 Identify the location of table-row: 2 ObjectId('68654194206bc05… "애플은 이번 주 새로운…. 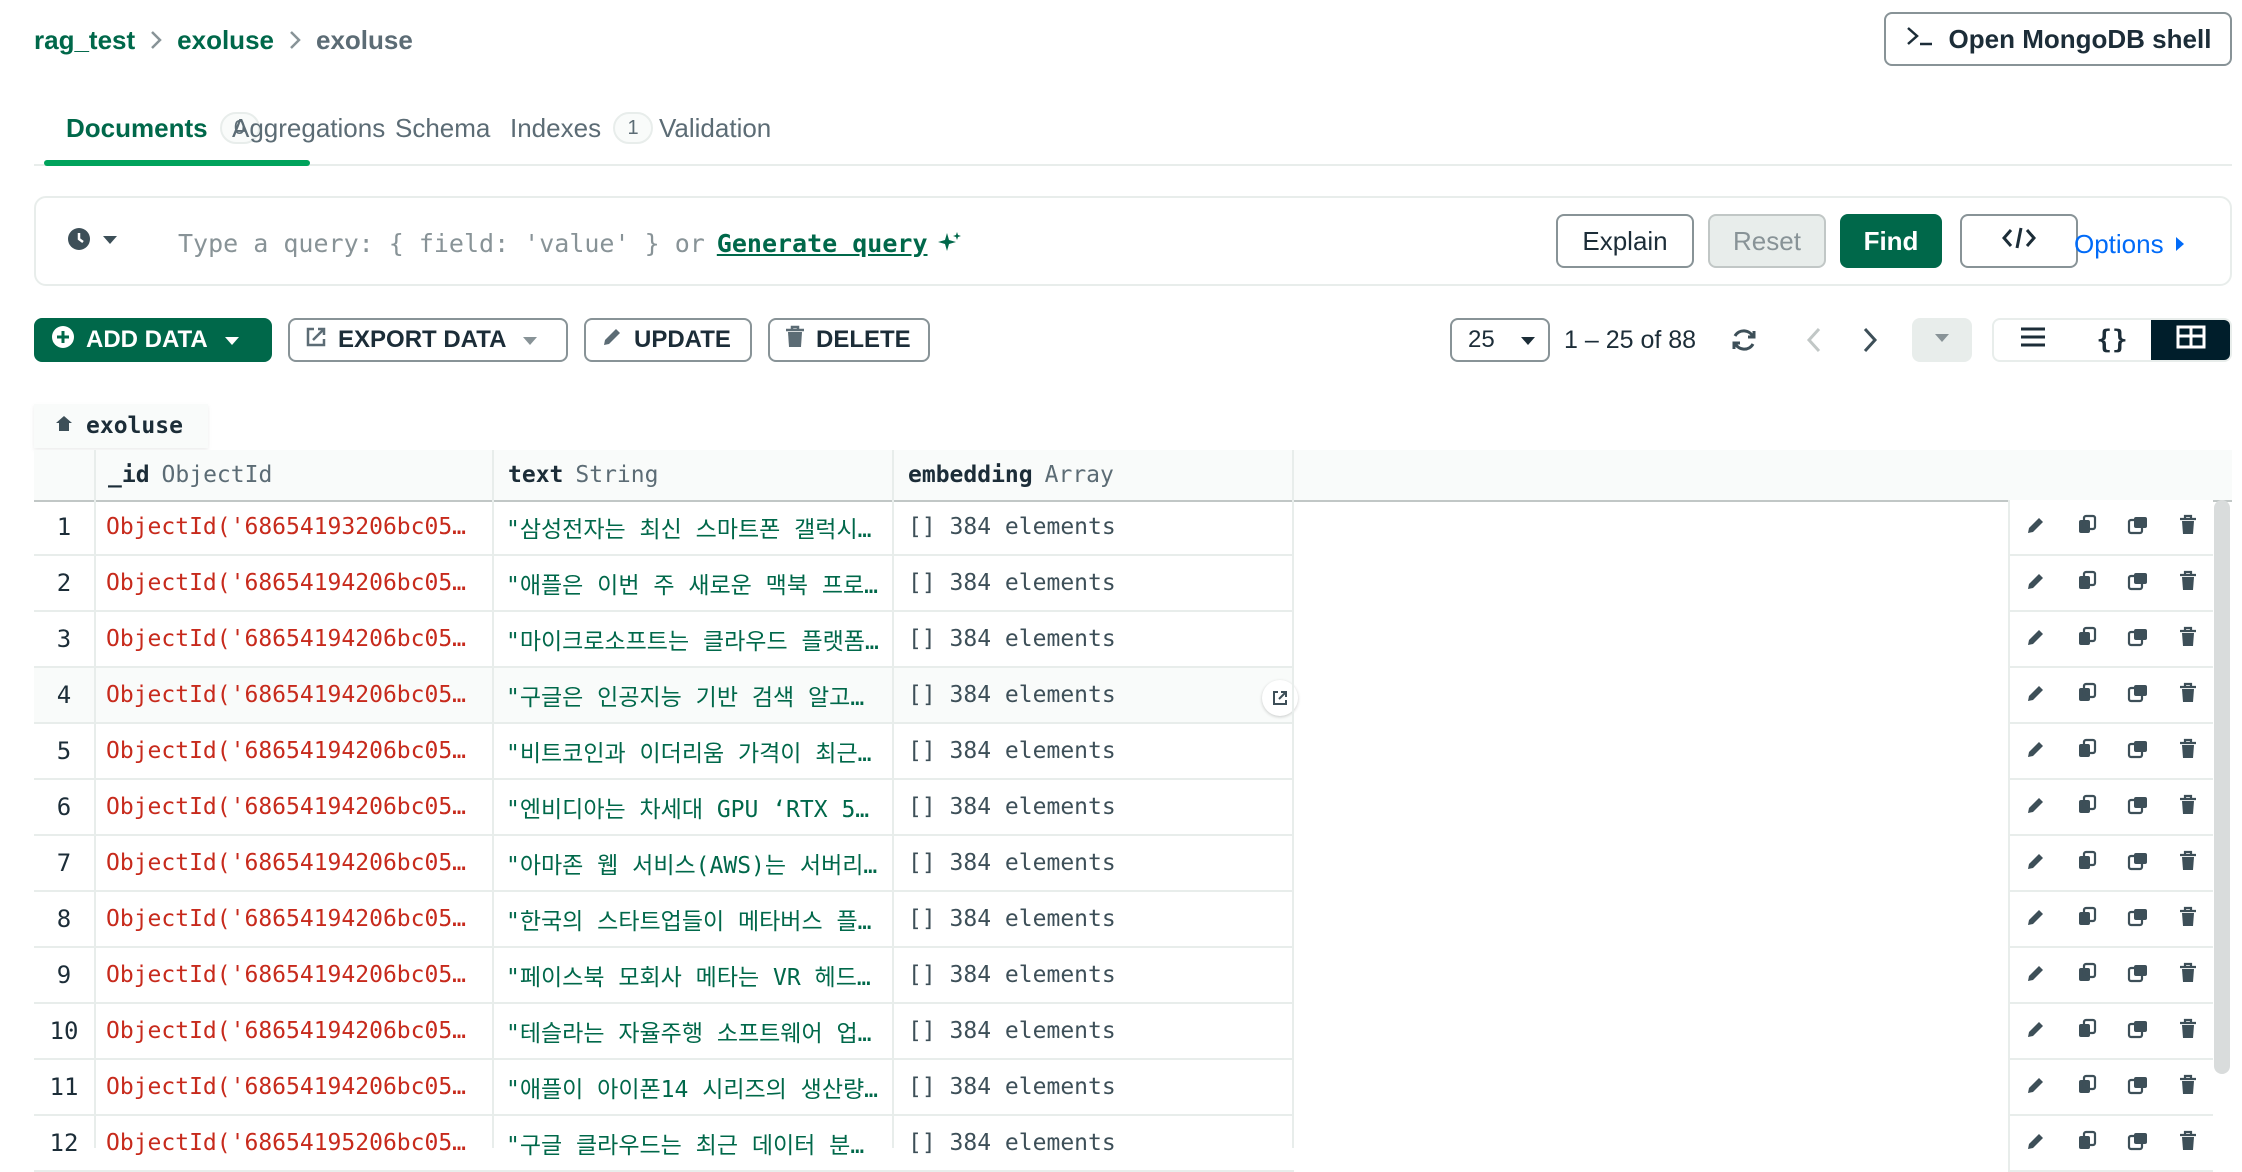
(664, 584).